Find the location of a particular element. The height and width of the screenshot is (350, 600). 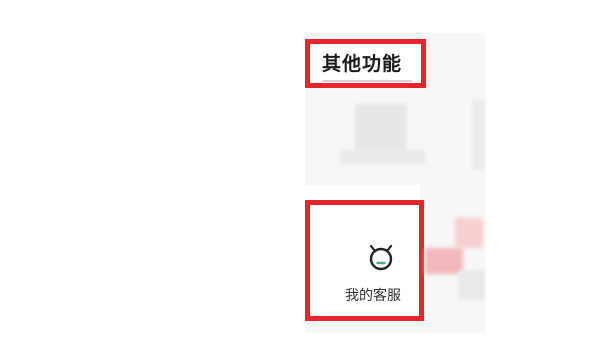

customer-service-label: 我的客服 is located at coordinates (373, 296).